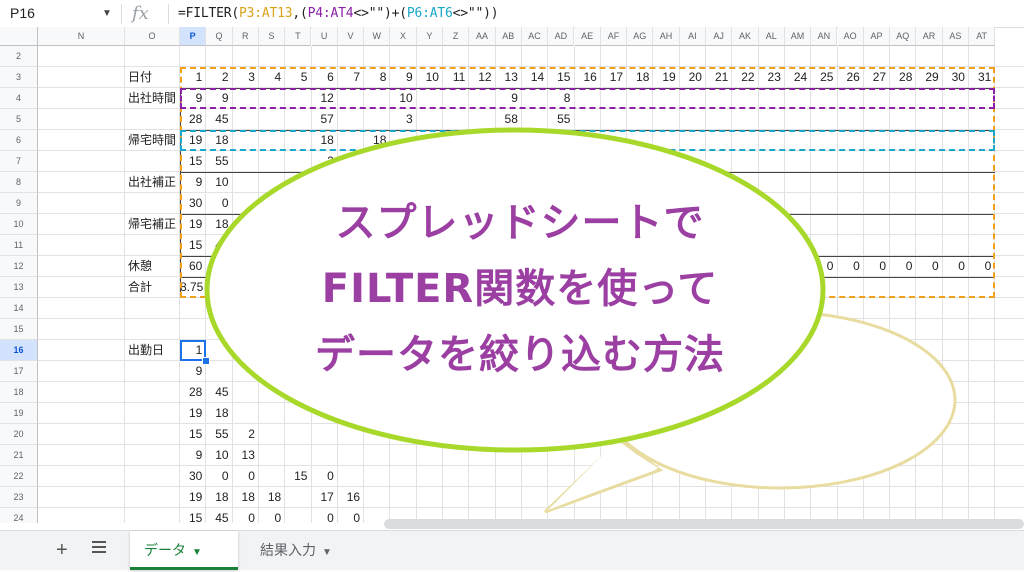 The height and width of the screenshot is (572, 1024). Describe the element at coordinates (191, 392) in the screenshot. I see `data-cell: 28` at that location.